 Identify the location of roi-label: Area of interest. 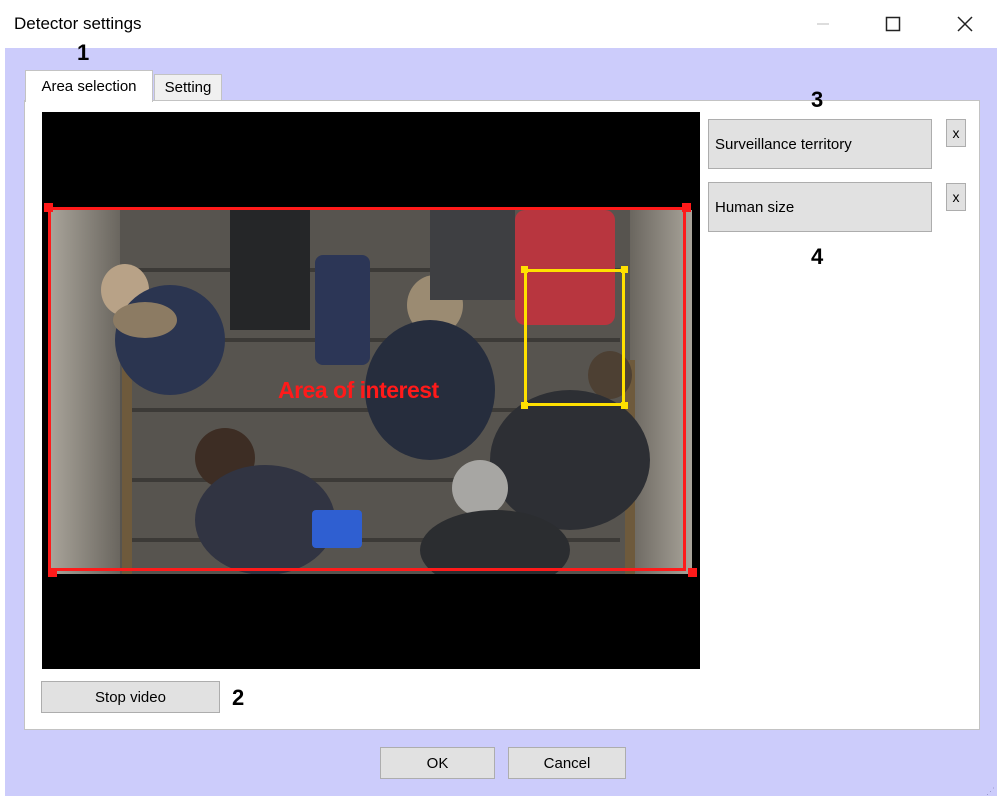
(358, 390).